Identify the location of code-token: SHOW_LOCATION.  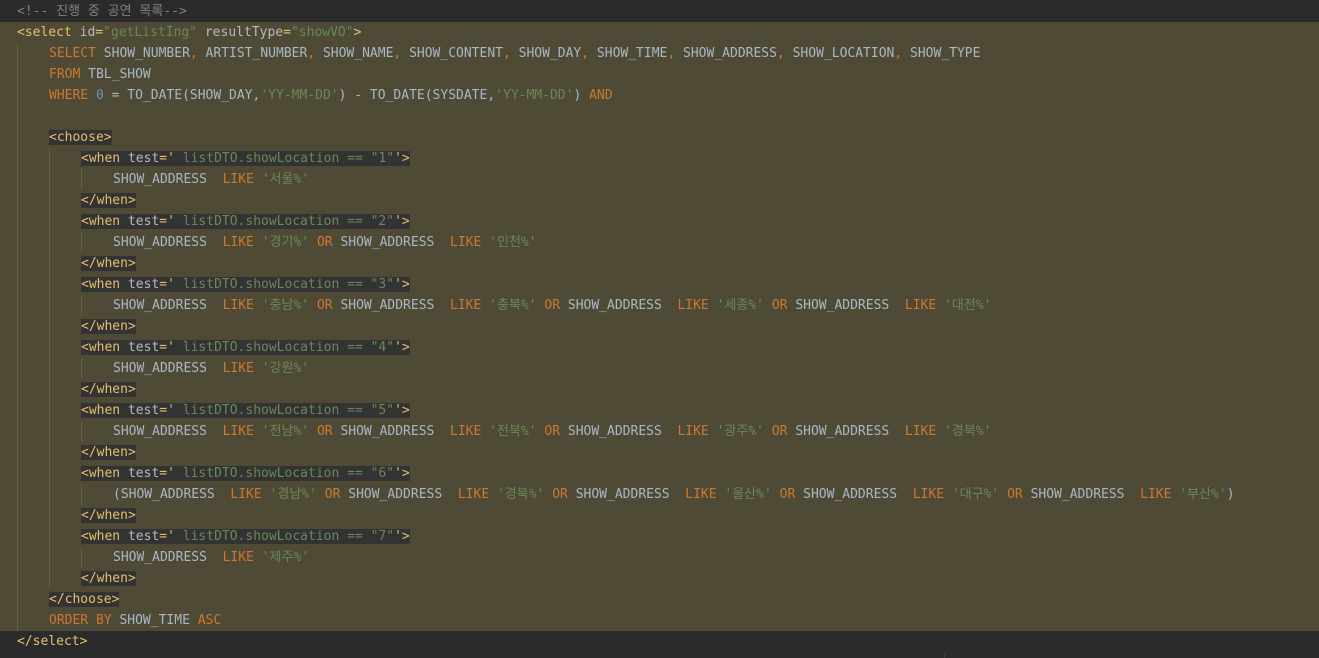
(843, 53).